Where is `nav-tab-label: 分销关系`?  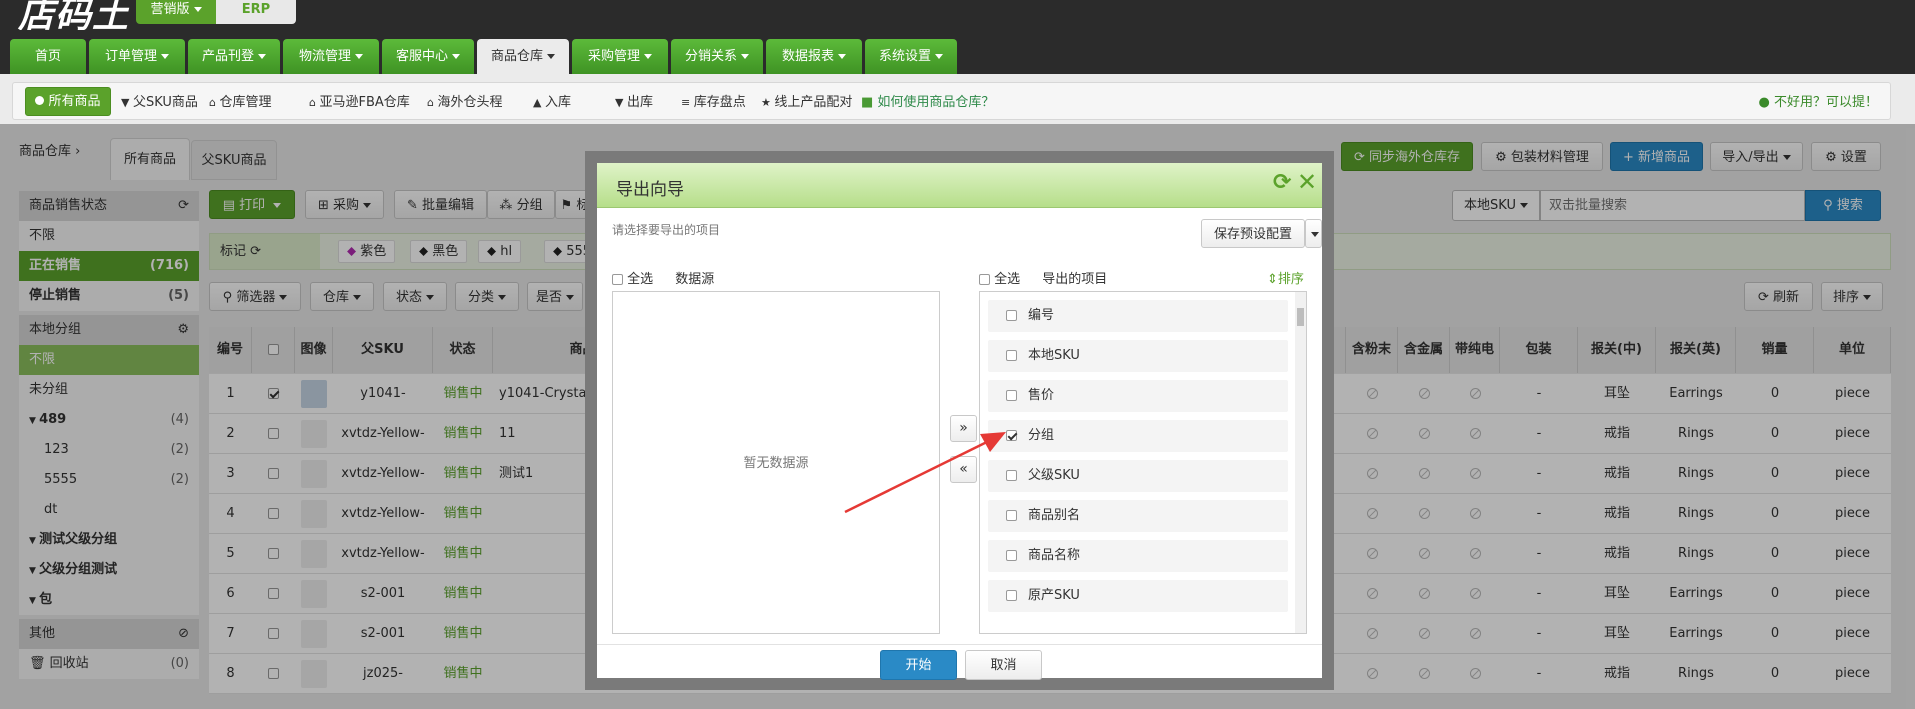 nav-tab-label: 分销关系 is located at coordinates (710, 56).